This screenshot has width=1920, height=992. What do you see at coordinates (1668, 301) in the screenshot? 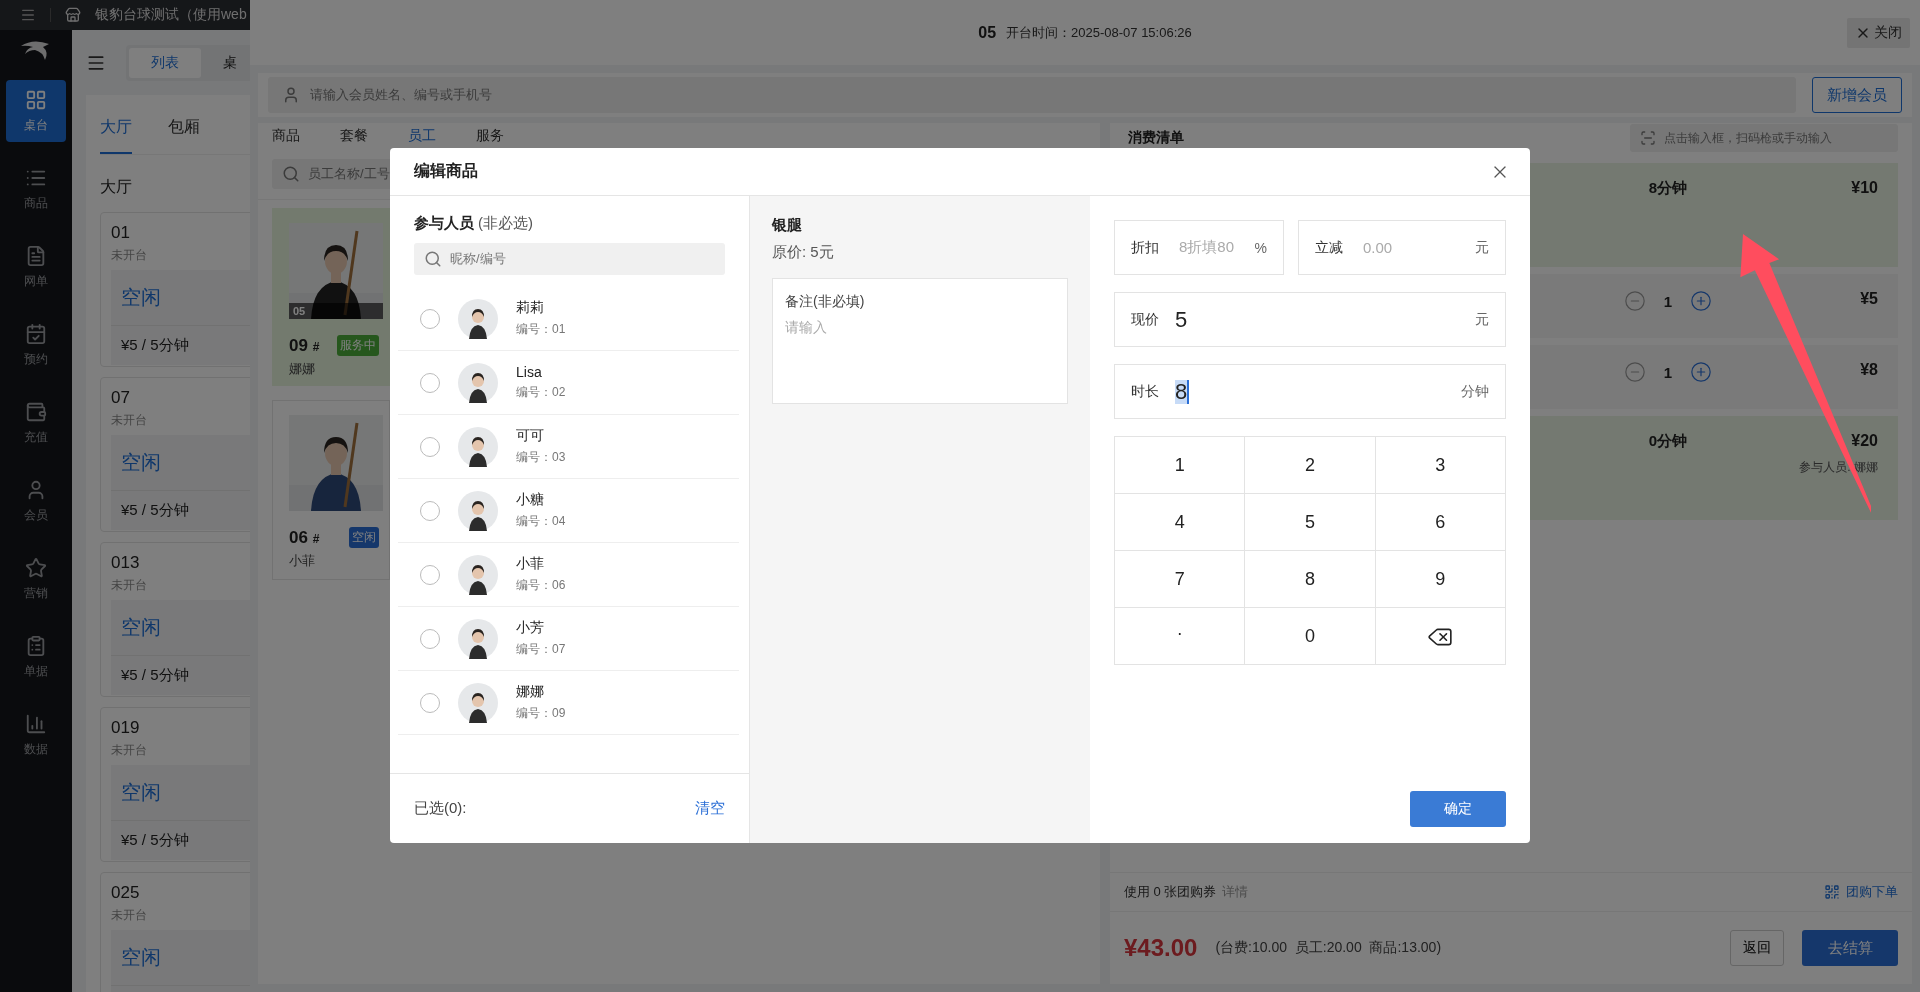
I see `quantity: 1` at bounding box center [1668, 301].